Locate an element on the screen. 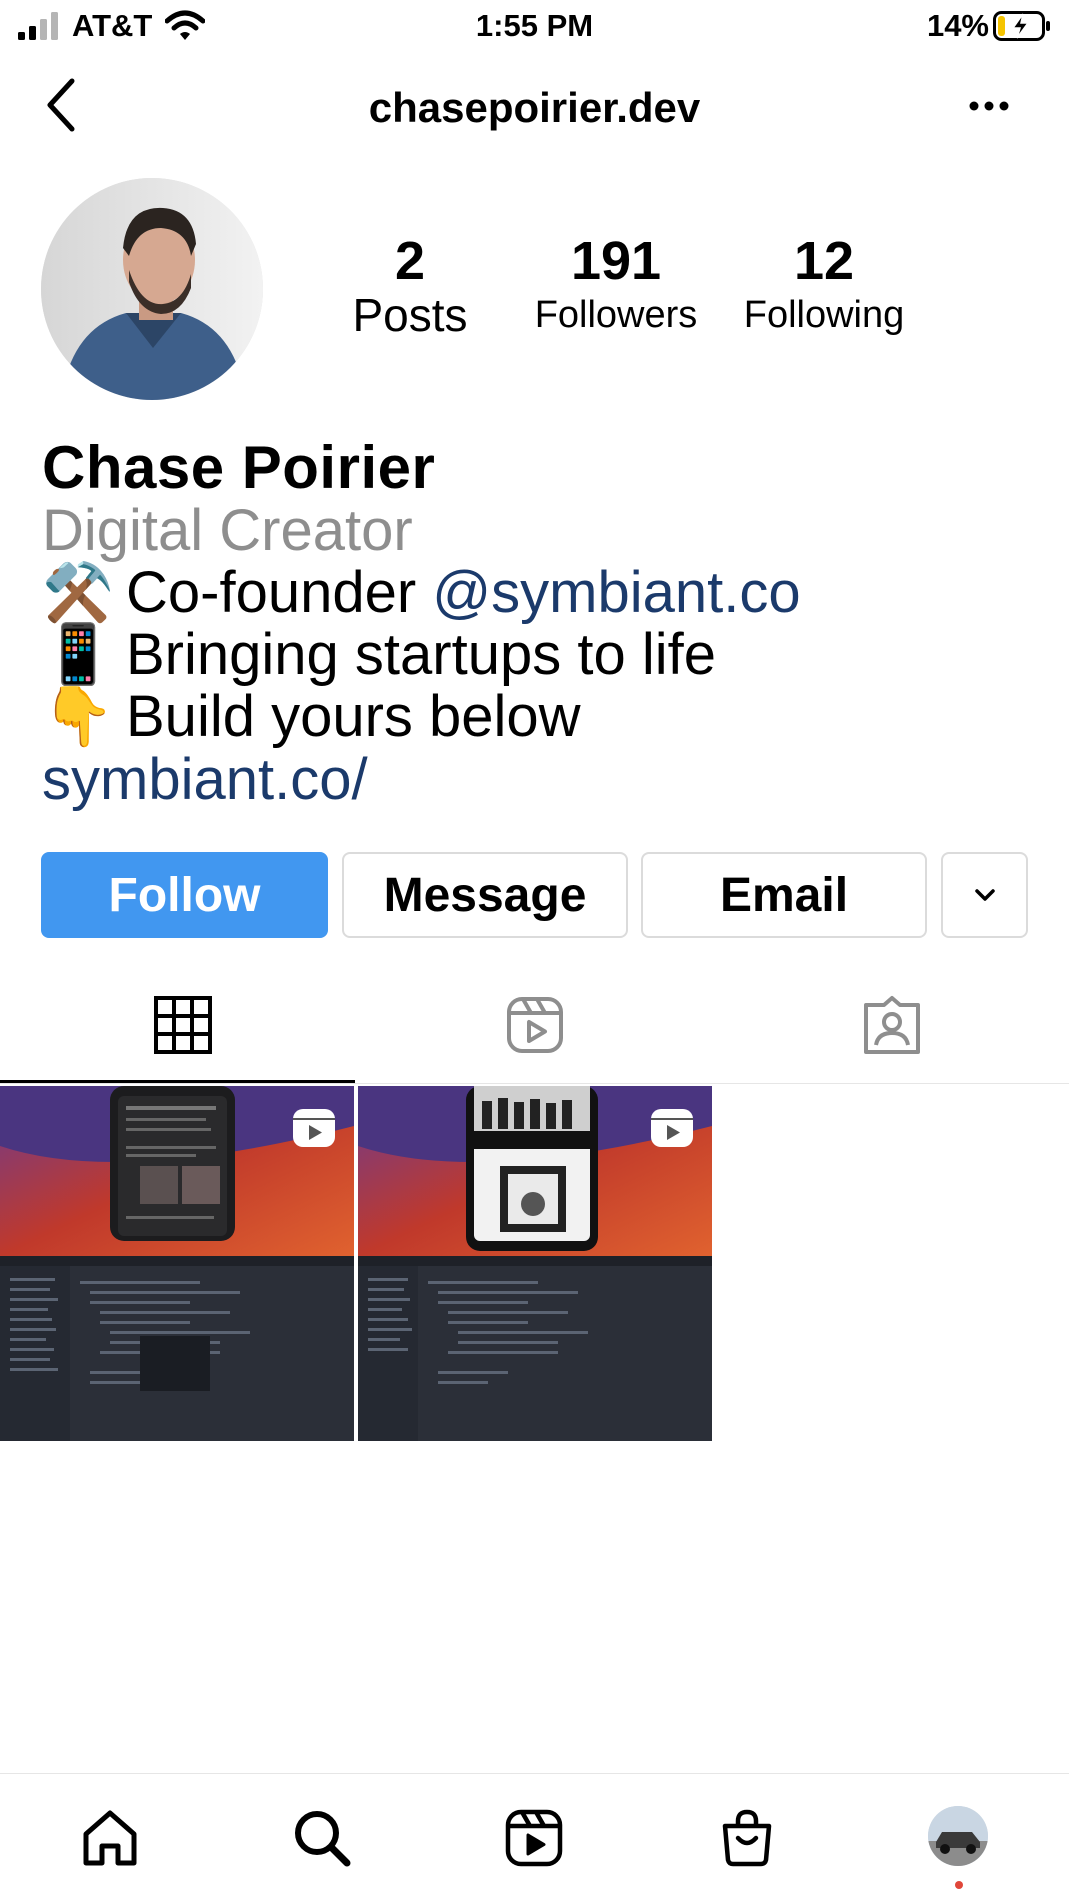 The height and width of the screenshot is (1900, 1069). follow-button: Follow is located at coordinates (184, 895).